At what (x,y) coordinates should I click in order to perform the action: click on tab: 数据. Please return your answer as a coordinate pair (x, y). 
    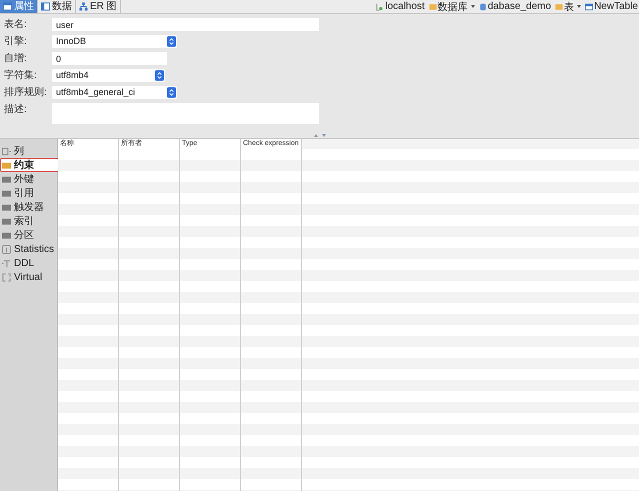
    Looking at the image, I should click on (57, 6).